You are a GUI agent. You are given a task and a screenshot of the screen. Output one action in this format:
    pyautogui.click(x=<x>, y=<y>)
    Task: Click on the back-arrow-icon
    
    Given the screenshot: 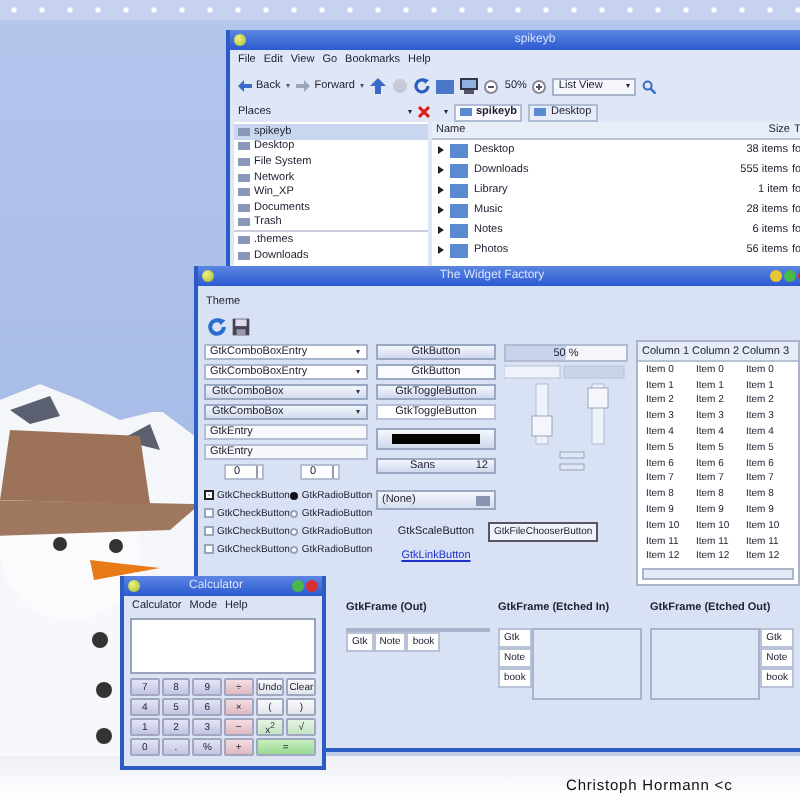 What is the action you would take?
    pyautogui.click(x=245, y=86)
    